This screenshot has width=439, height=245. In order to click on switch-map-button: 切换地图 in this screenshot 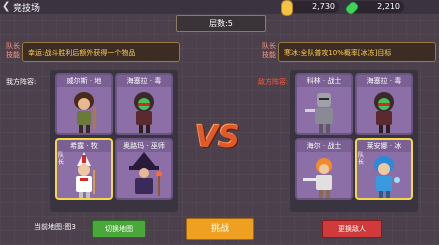, I will do `click(119, 229)`.